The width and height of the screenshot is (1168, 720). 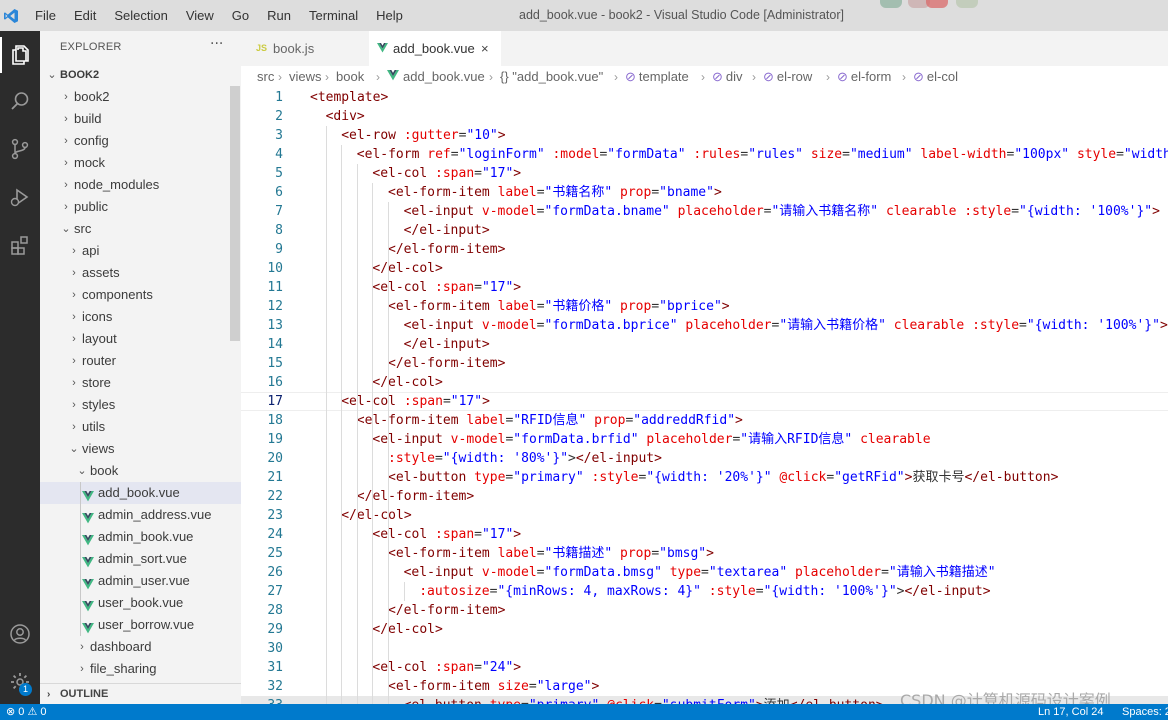 What do you see at coordinates (435, 48) in the screenshot?
I see `tab-add-book-vue: add_book.vue ×` at bounding box center [435, 48].